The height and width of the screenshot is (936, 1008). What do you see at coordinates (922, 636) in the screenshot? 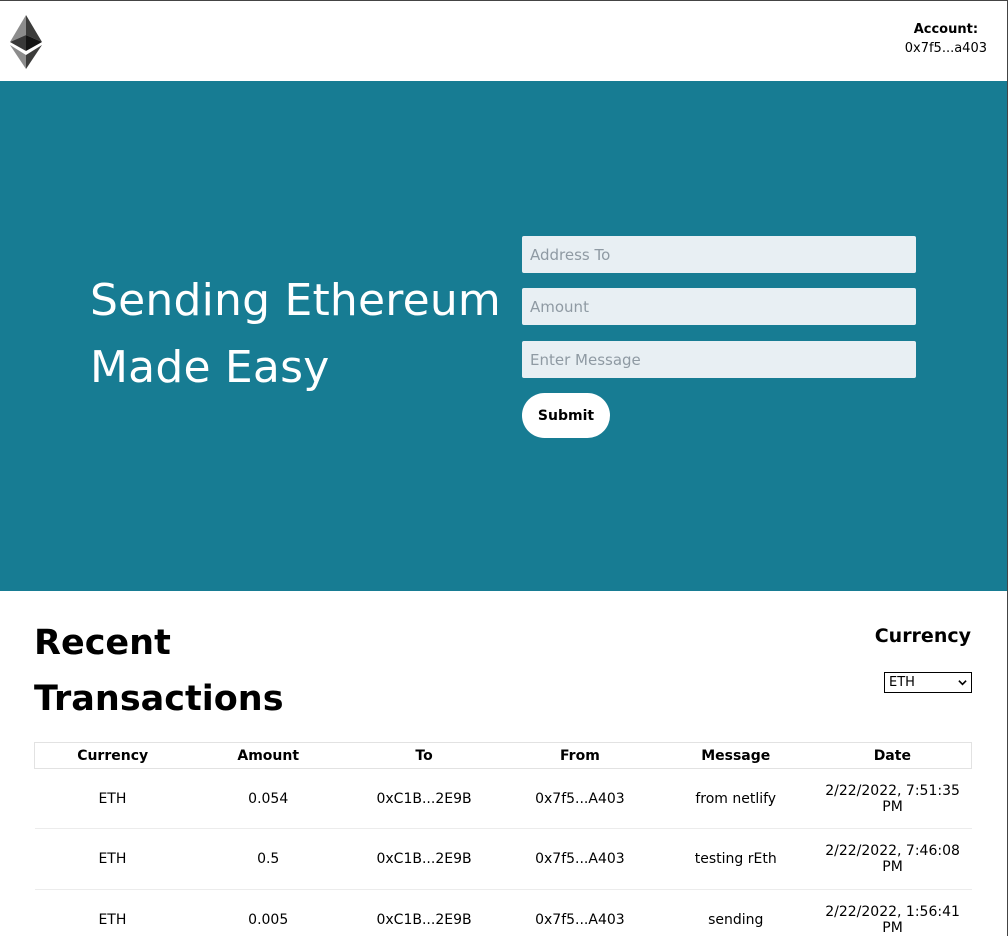
I see `currency-label: Currency` at bounding box center [922, 636].